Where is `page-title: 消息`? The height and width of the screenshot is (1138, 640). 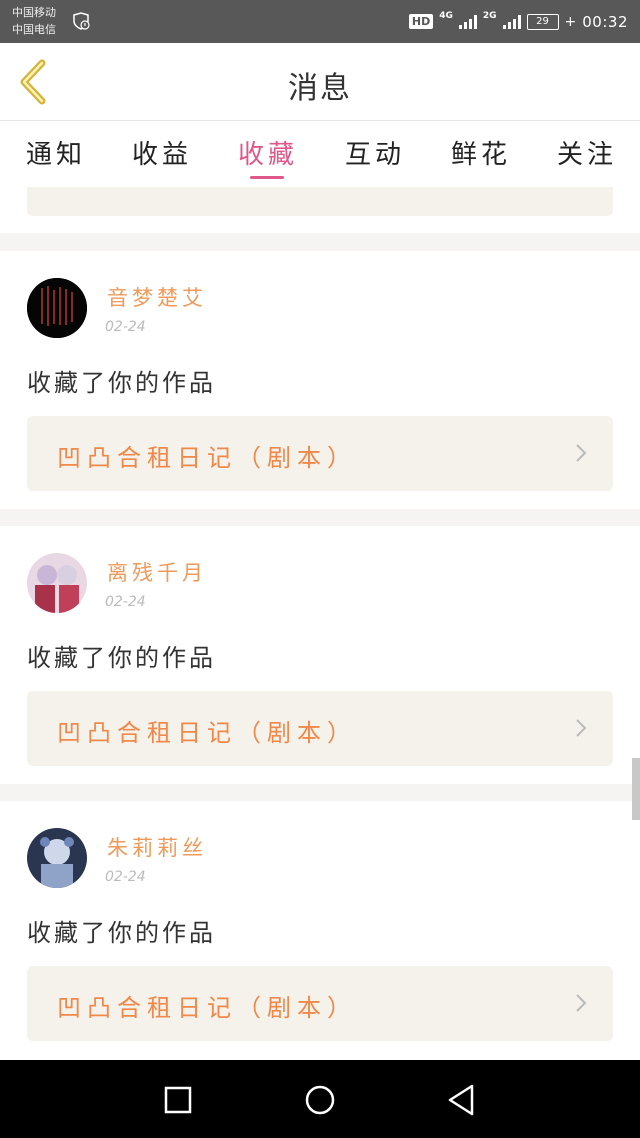
page-title: 消息 is located at coordinates (320, 88).